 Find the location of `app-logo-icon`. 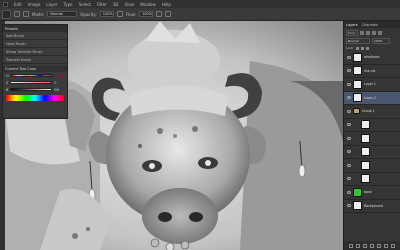

app-logo-icon is located at coordinates (5, 4).